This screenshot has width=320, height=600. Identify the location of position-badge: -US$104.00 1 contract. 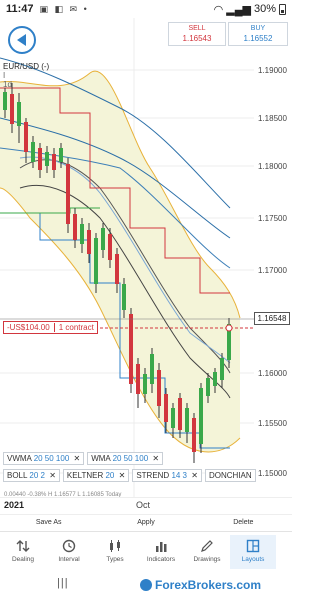
(50, 327).